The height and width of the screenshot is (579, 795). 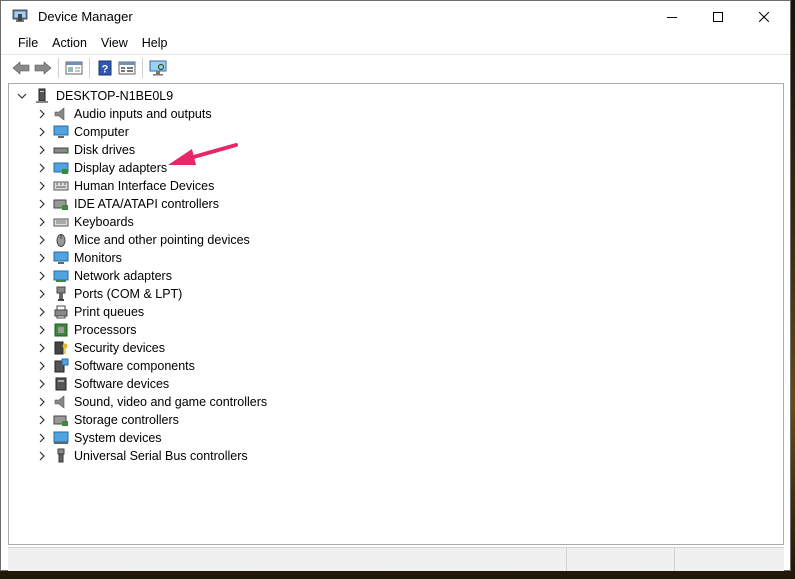 I want to click on monitor-scan-icon, so click(x=158, y=68).